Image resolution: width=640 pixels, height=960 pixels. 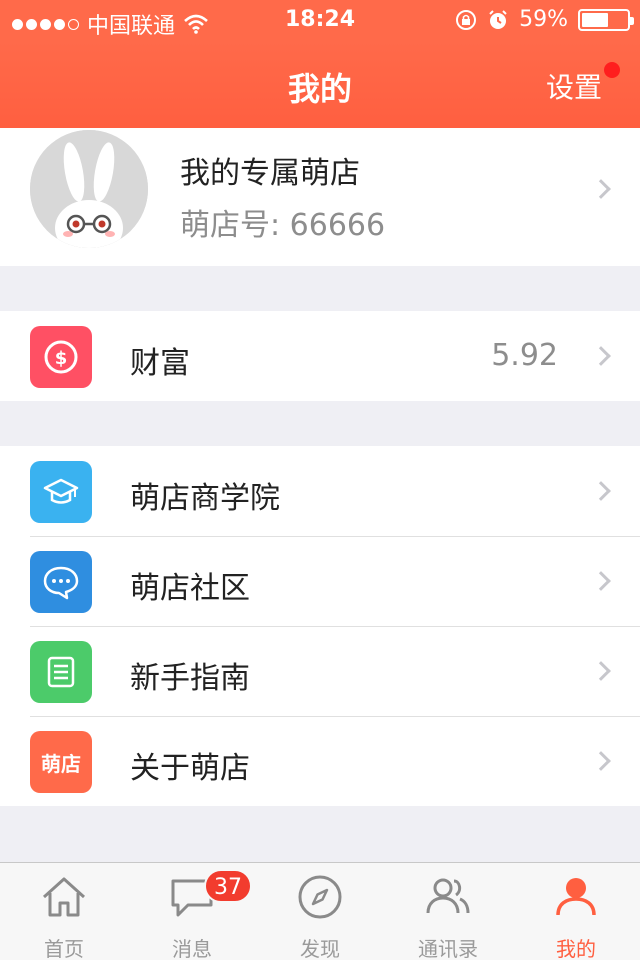 What do you see at coordinates (192, 948) in the screenshot?
I see `tab-label: 消息` at bounding box center [192, 948].